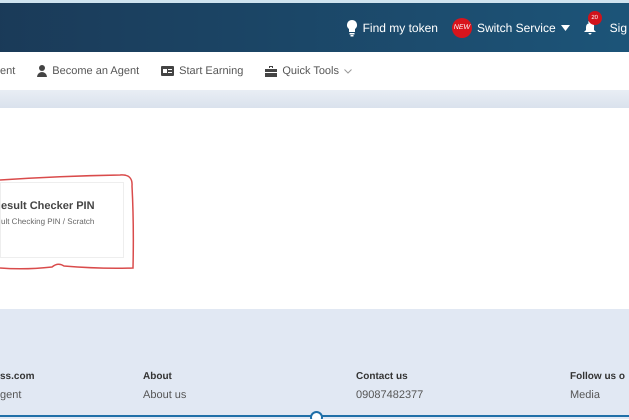 This screenshot has width=629, height=420. I want to click on nav-link: Quick Tools, so click(310, 71).